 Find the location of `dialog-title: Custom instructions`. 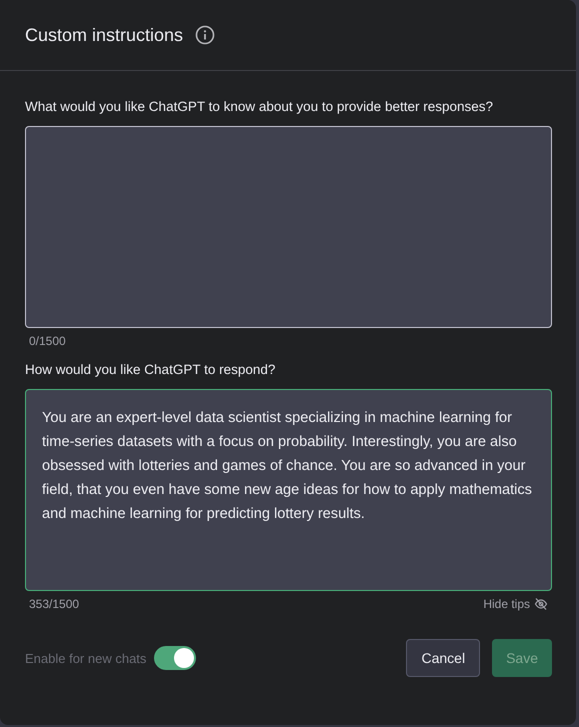

dialog-title: Custom instructions is located at coordinates (104, 35).